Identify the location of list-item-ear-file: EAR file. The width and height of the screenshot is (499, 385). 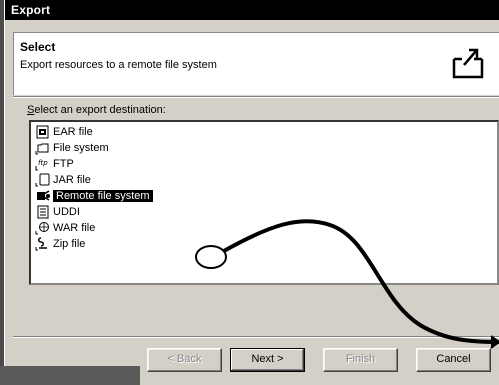
(64, 132).